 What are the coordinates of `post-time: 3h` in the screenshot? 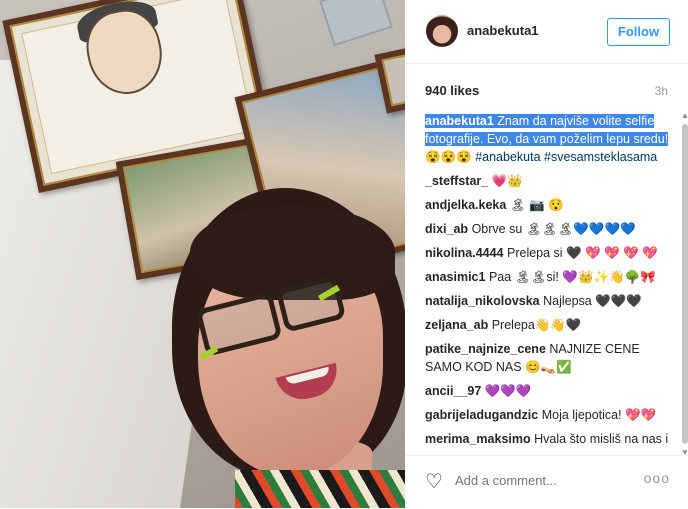 It's located at (661, 91).